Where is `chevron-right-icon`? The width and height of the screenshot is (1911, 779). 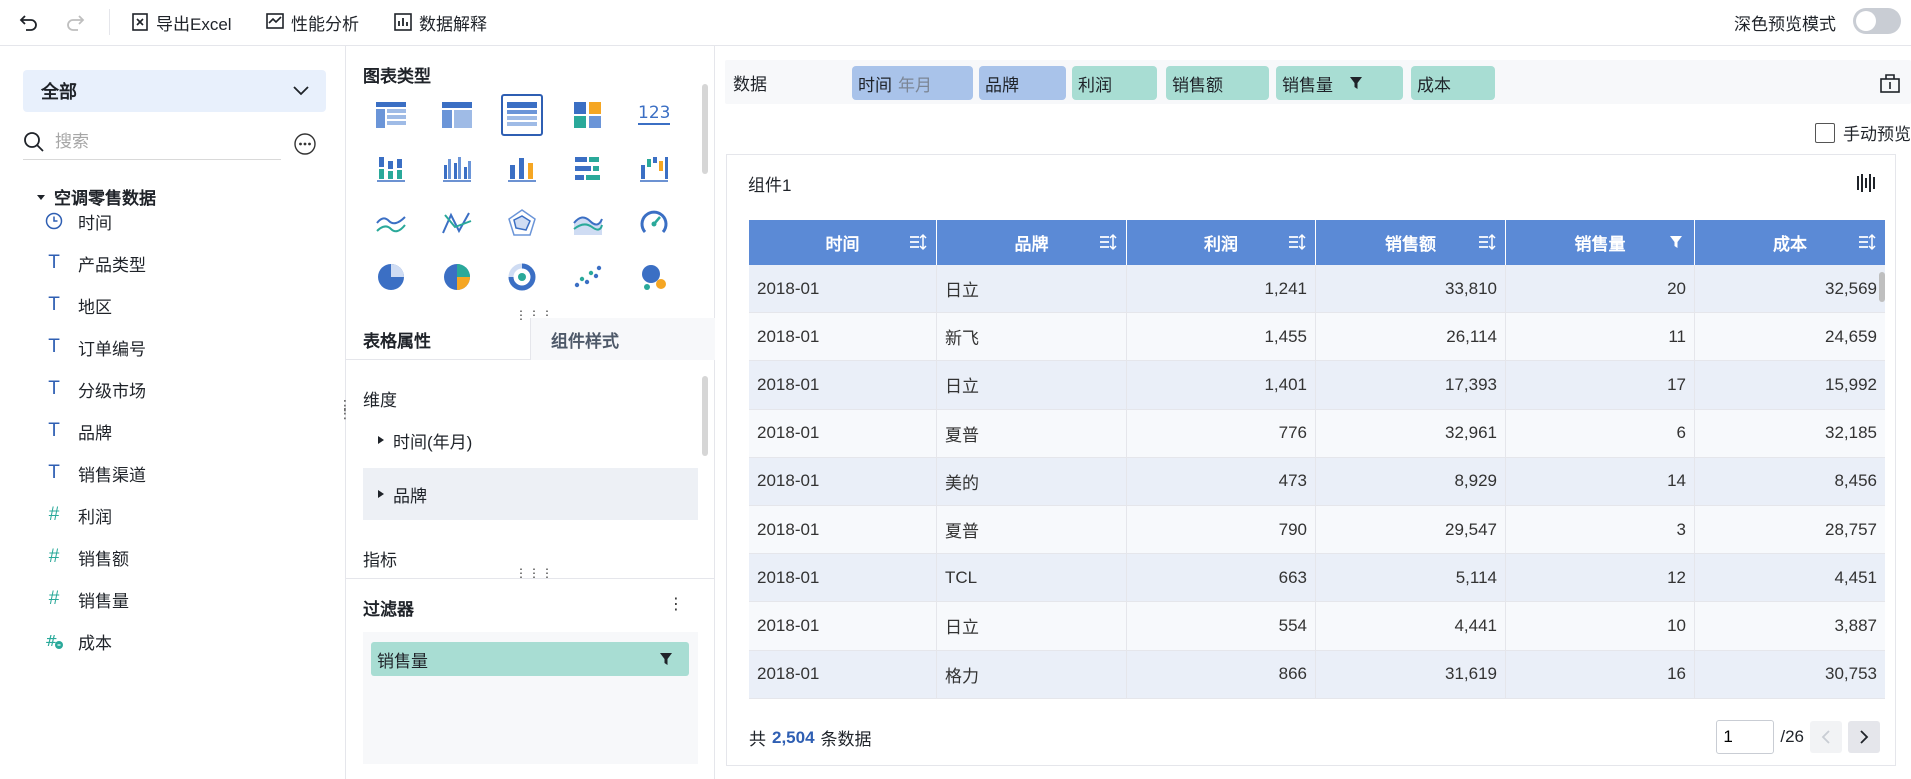 chevron-right-icon is located at coordinates (1864, 737).